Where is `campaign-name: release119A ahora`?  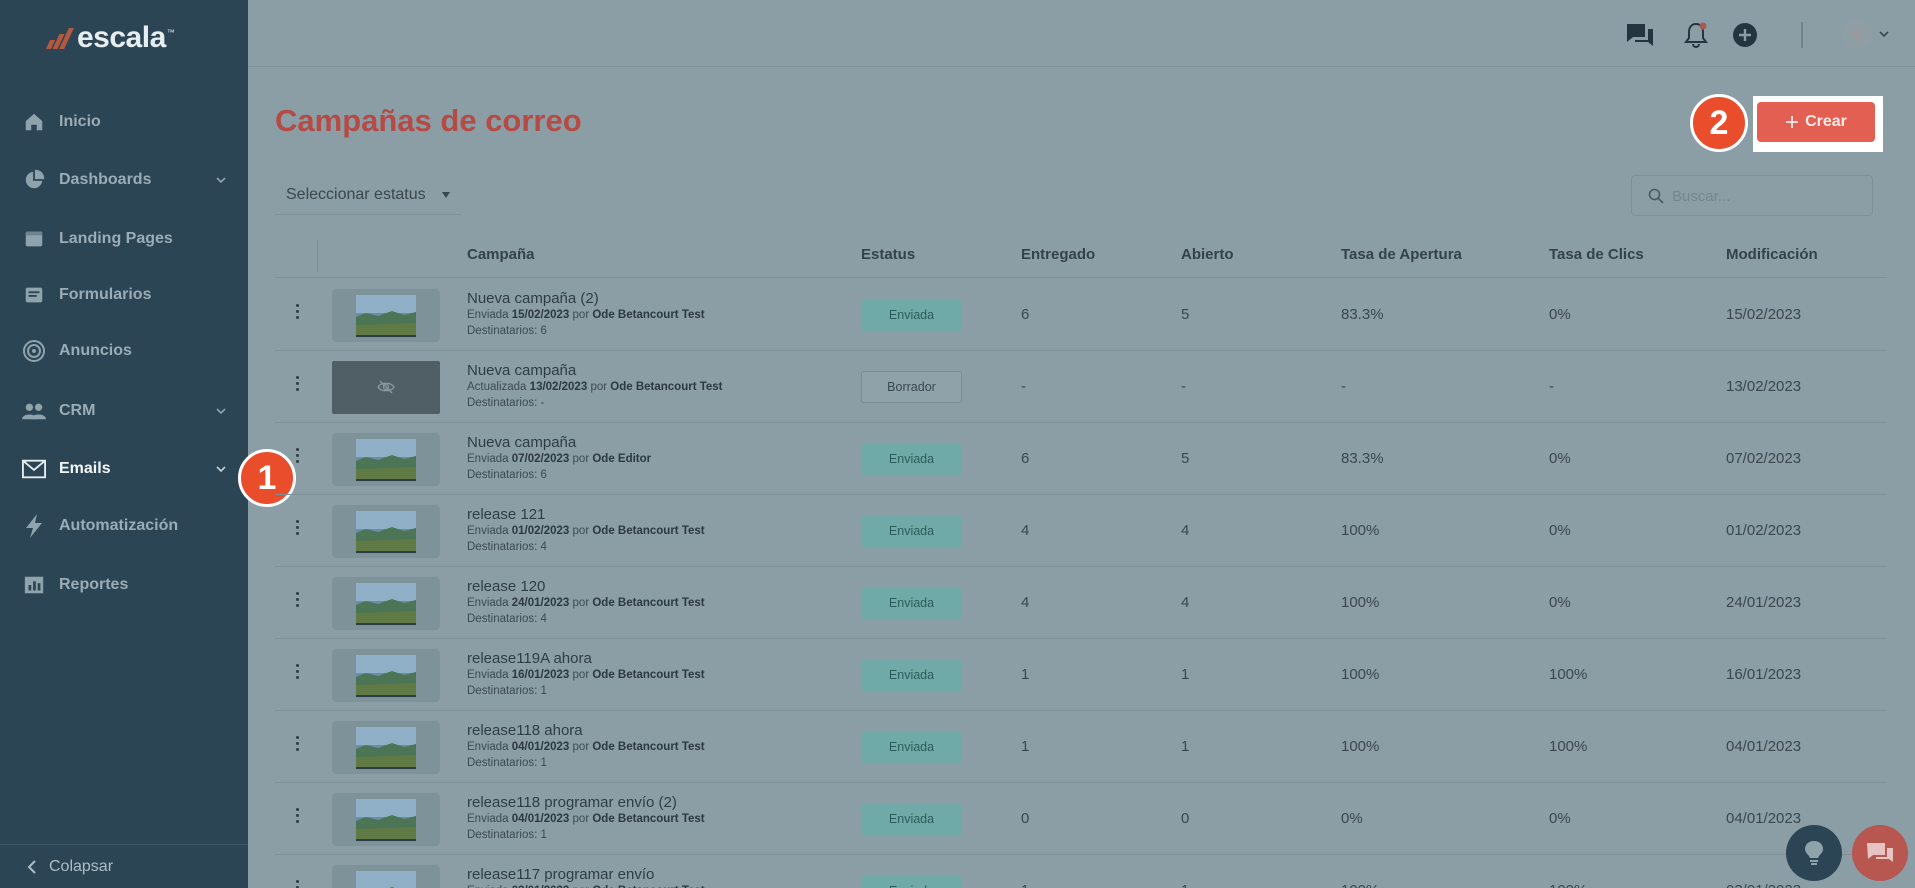
campaign-name: release119A ahora is located at coordinates (529, 658).